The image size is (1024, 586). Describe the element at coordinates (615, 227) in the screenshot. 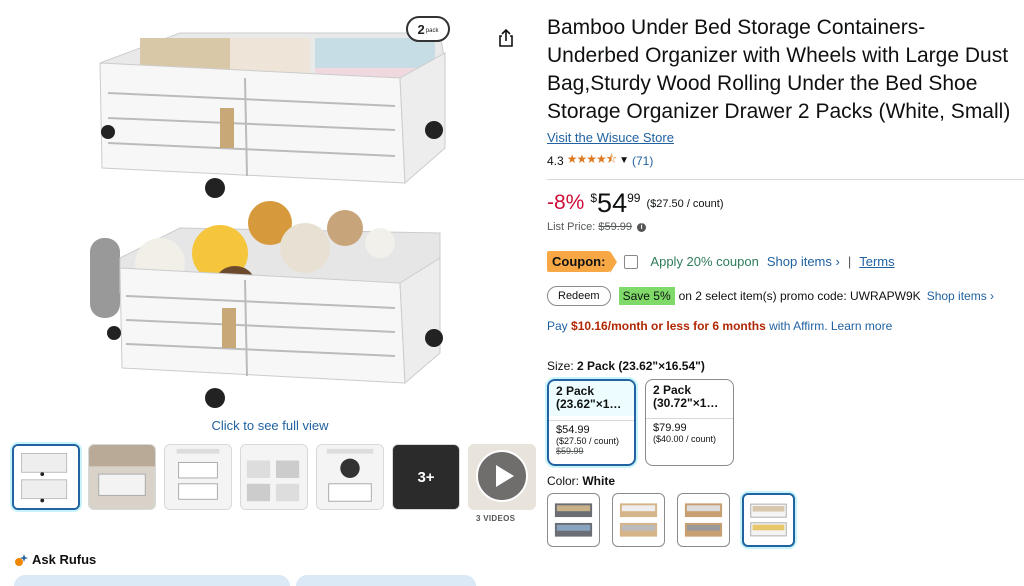

I see `list-price-value: $59.99` at that location.